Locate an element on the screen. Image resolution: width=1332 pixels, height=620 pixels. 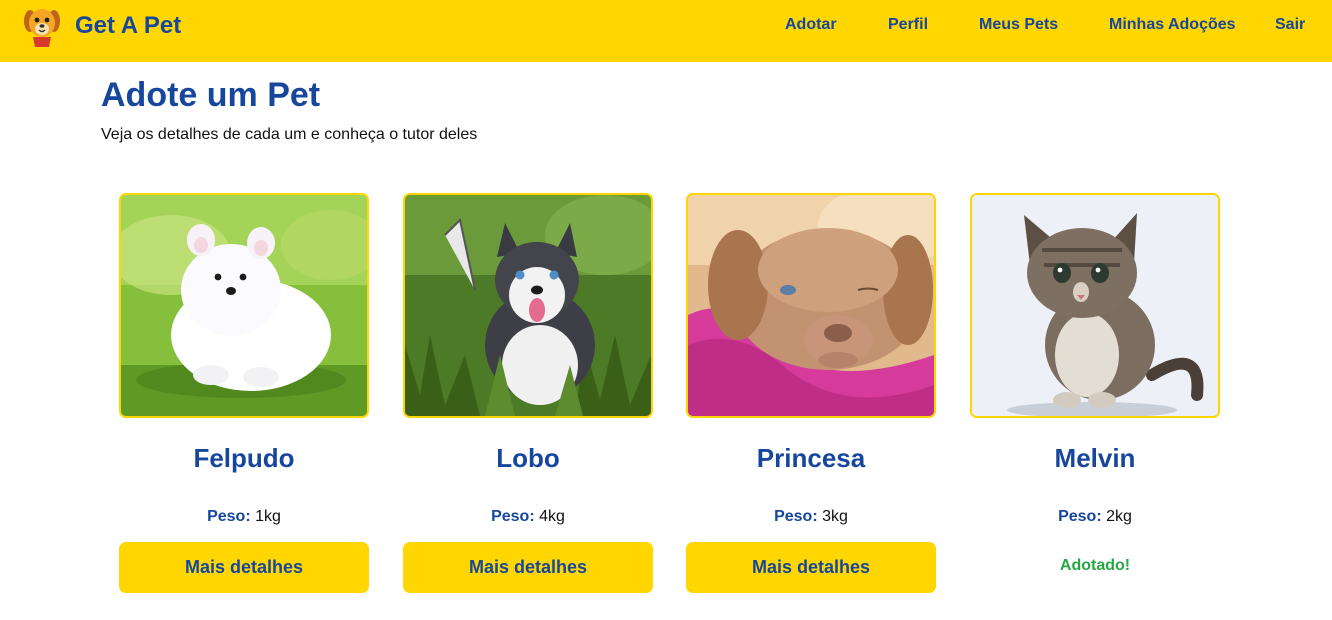
brand-home-link: Get A Pet is located at coordinates (101, 26).